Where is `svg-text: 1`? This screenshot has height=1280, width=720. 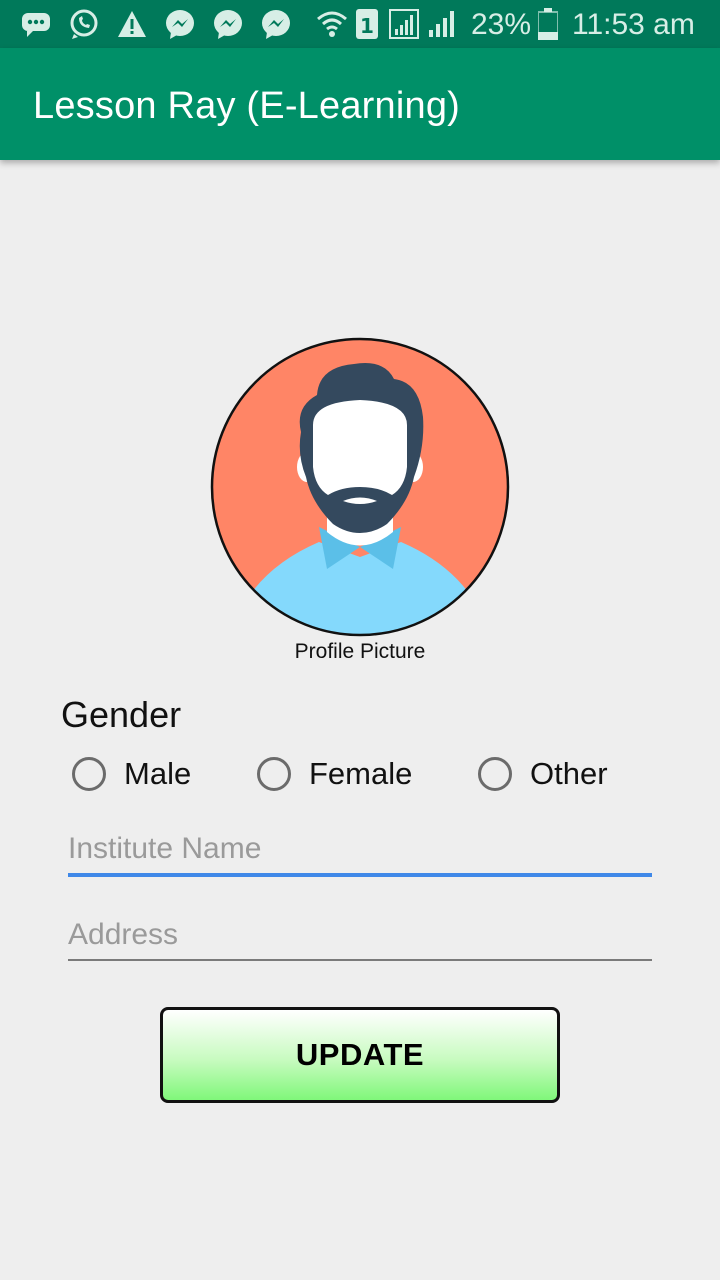
svg-text: 1 is located at coordinates (367, 26).